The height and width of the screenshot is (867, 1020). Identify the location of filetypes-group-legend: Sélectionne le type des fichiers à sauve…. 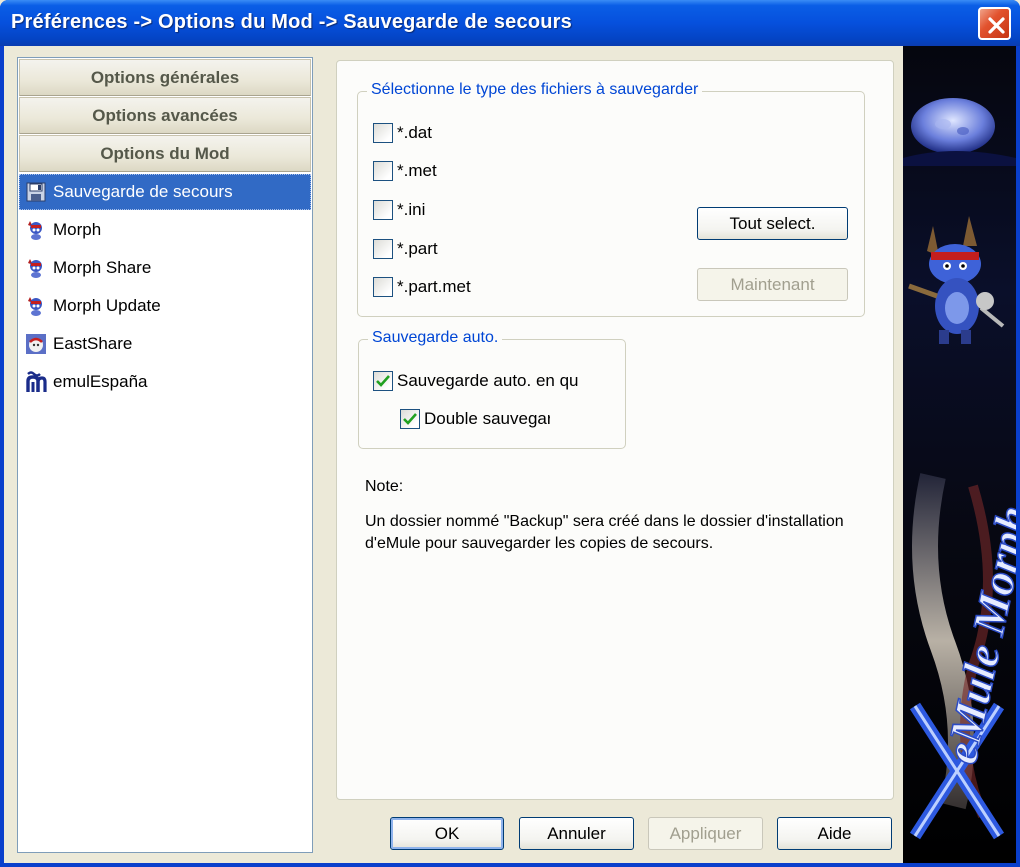
(535, 90).